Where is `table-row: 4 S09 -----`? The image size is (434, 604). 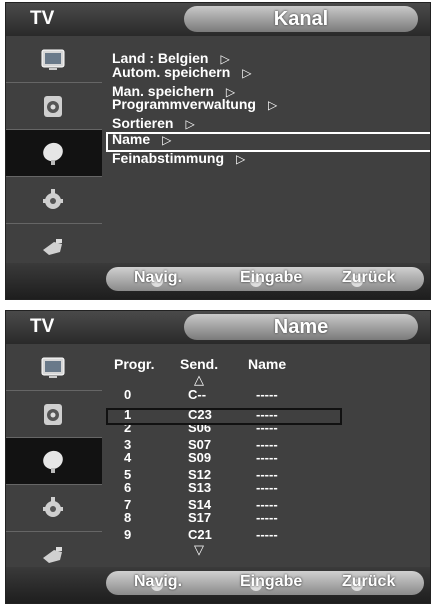 table-row: 4 S09 ----- is located at coordinates (266, 457).